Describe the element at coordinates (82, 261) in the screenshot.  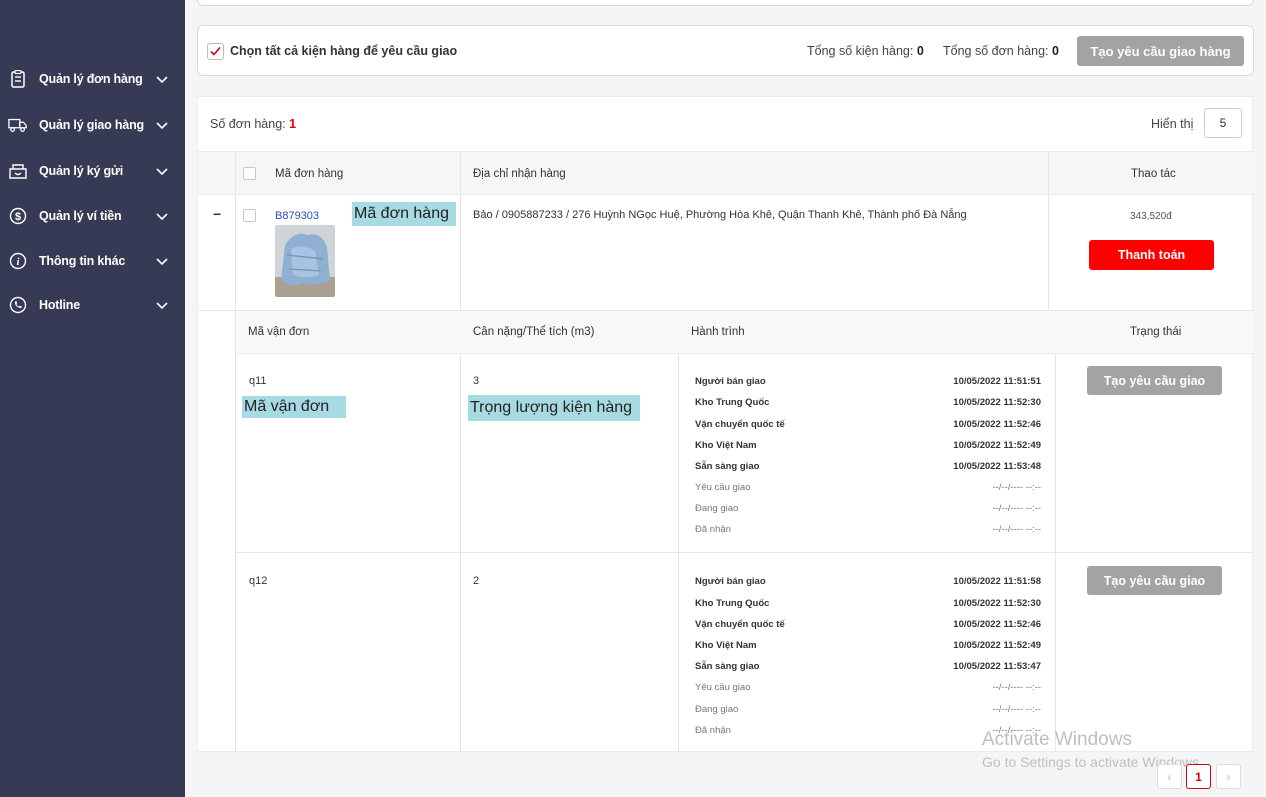
I see `sidebar-item-label: Thông tin khác` at that location.